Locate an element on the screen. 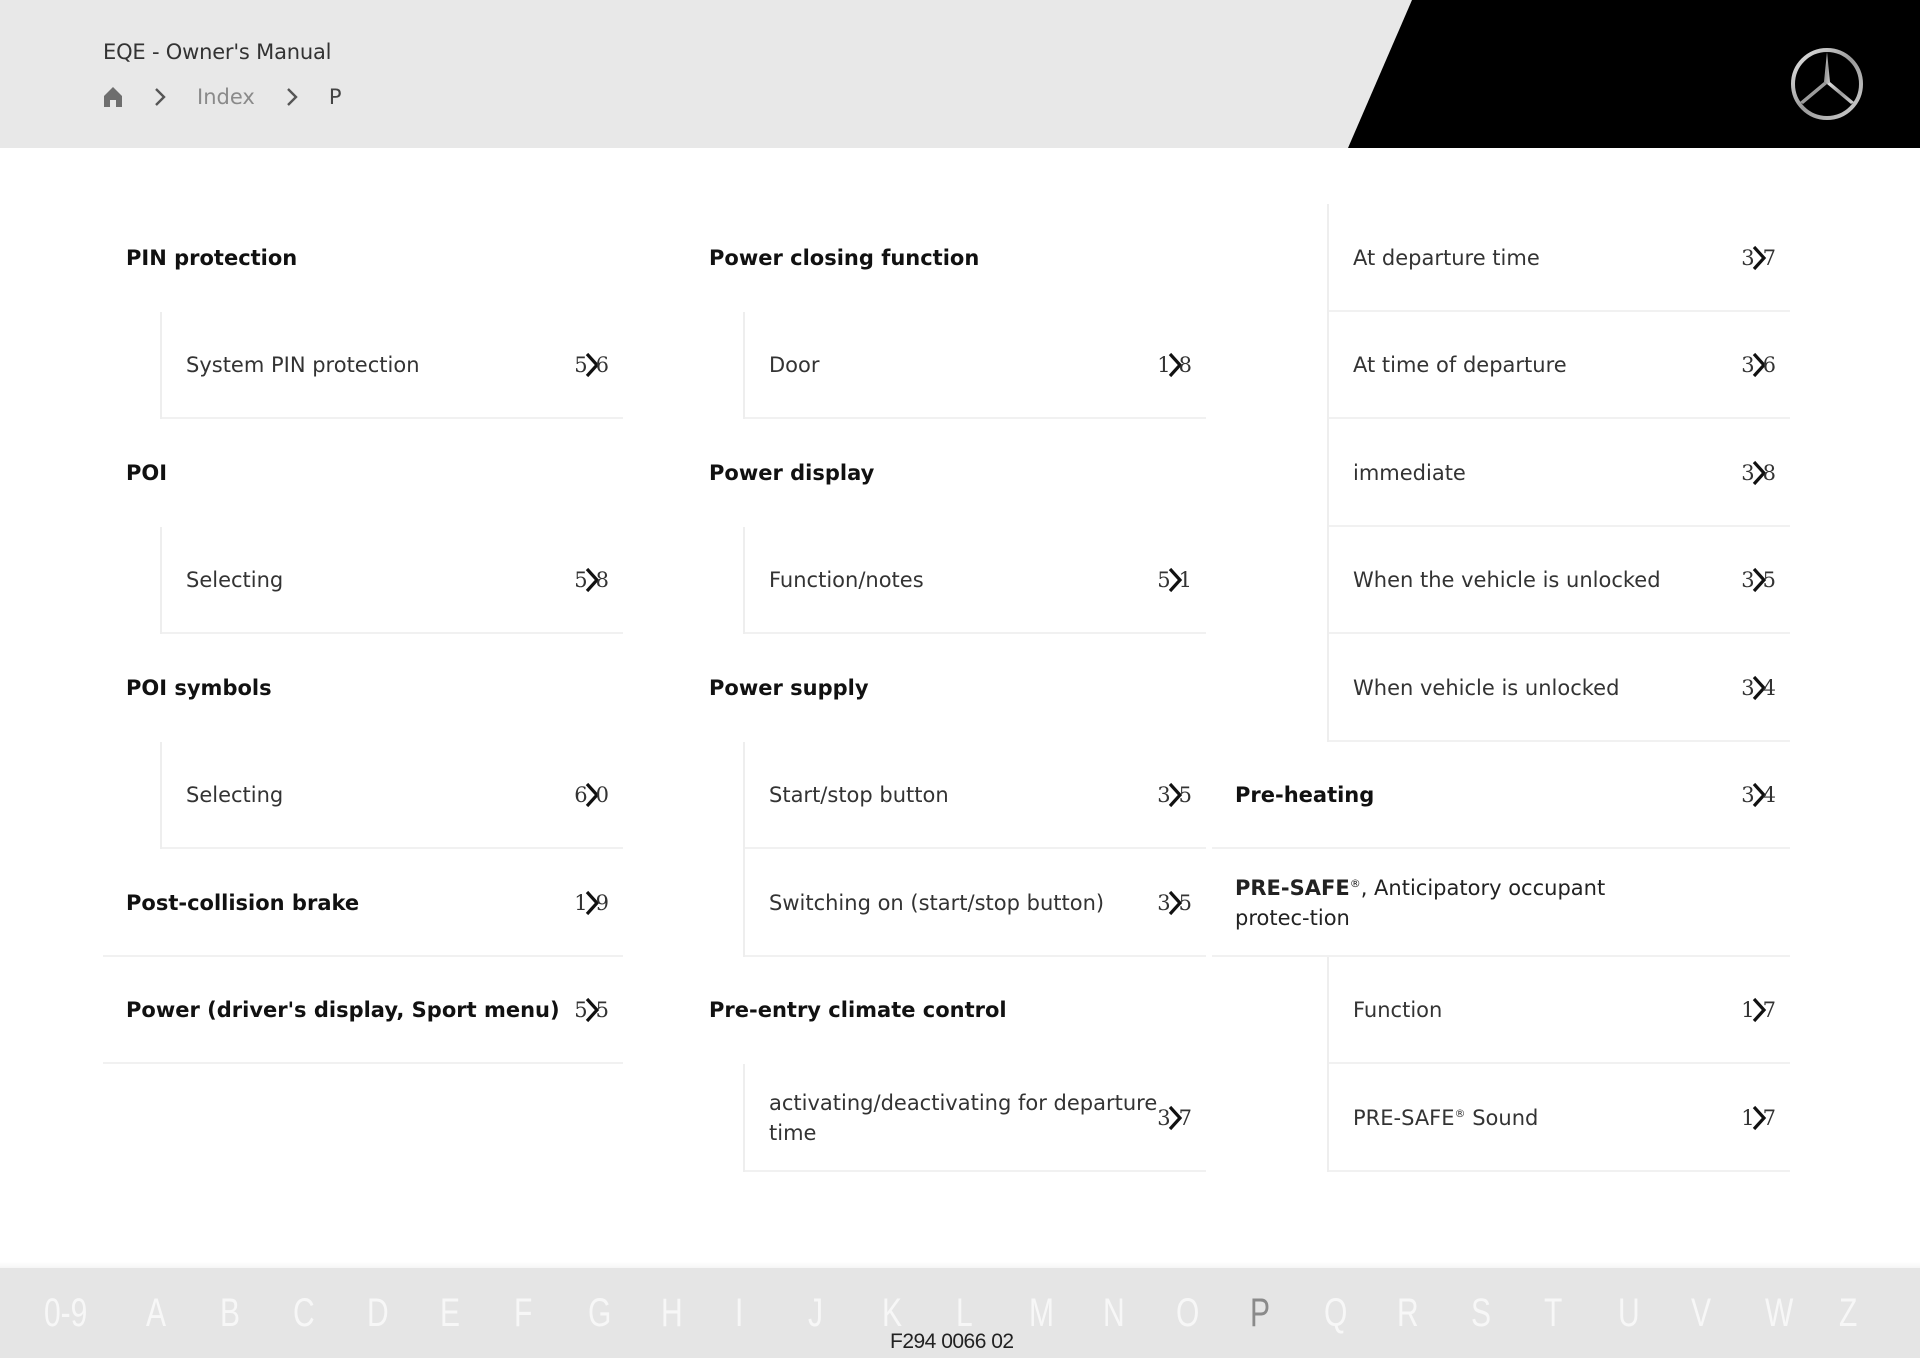 The height and width of the screenshot is (1358, 1920). page-reference: 5 1 is located at coordinates (1174, 580).